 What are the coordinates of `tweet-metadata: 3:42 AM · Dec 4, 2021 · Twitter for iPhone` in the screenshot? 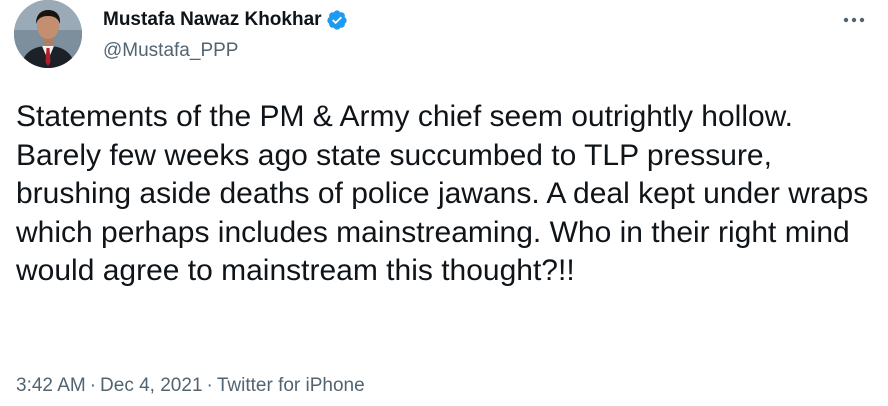 It's located at (190, 386).